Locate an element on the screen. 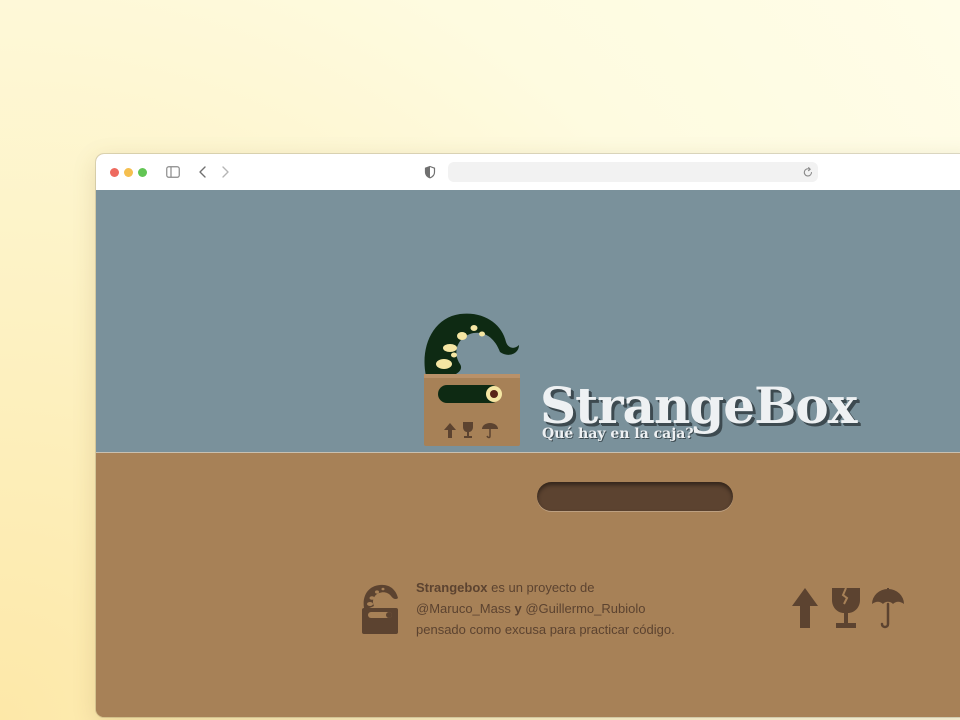 This screenshot has height=720, width=960. author-link-maruco: @Maruco_Mass is located at coordinates (463, 608).